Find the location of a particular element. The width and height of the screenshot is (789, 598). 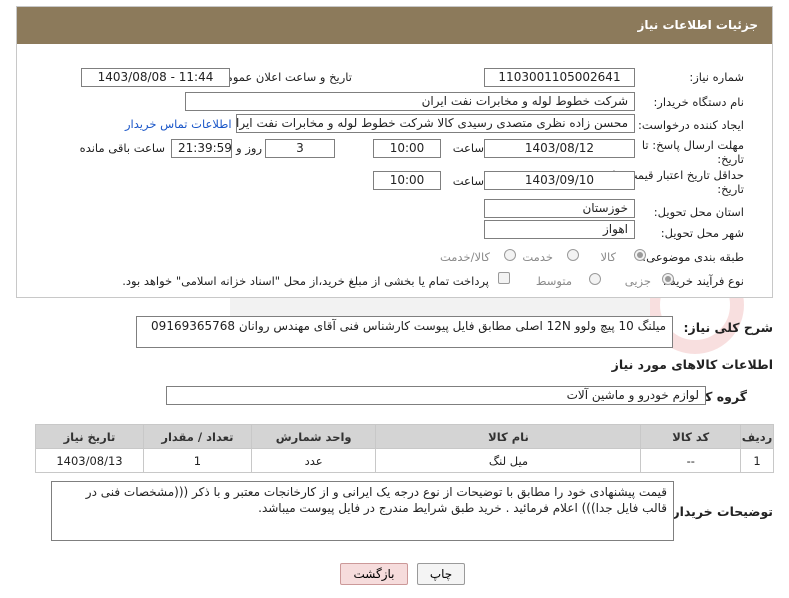

province-label: استان محل تحویل: is located at coordinates (698, 212).